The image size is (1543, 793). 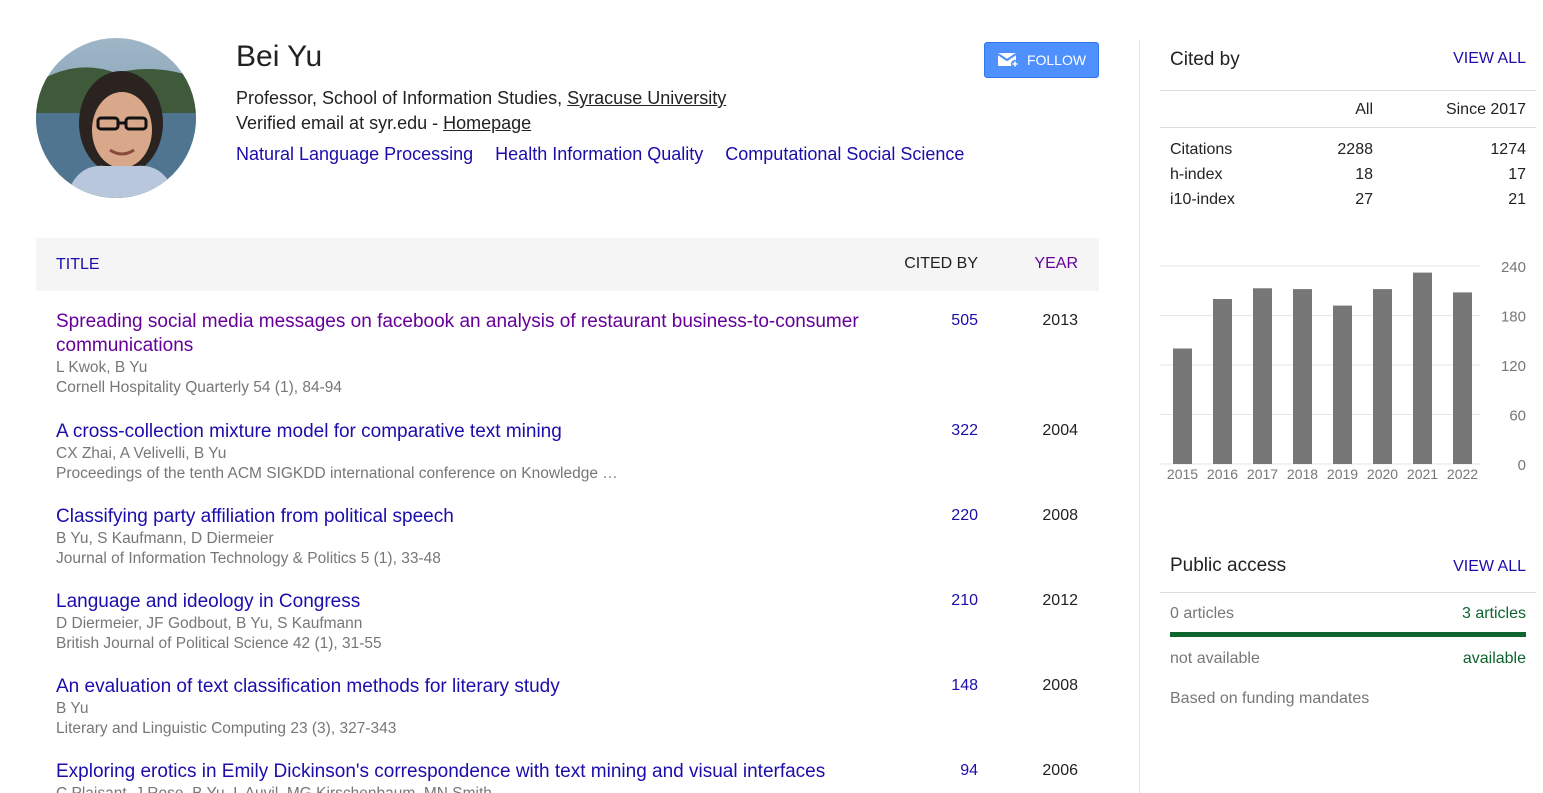 I want to click on article-year: 2004, so click(x=1060, y=430).